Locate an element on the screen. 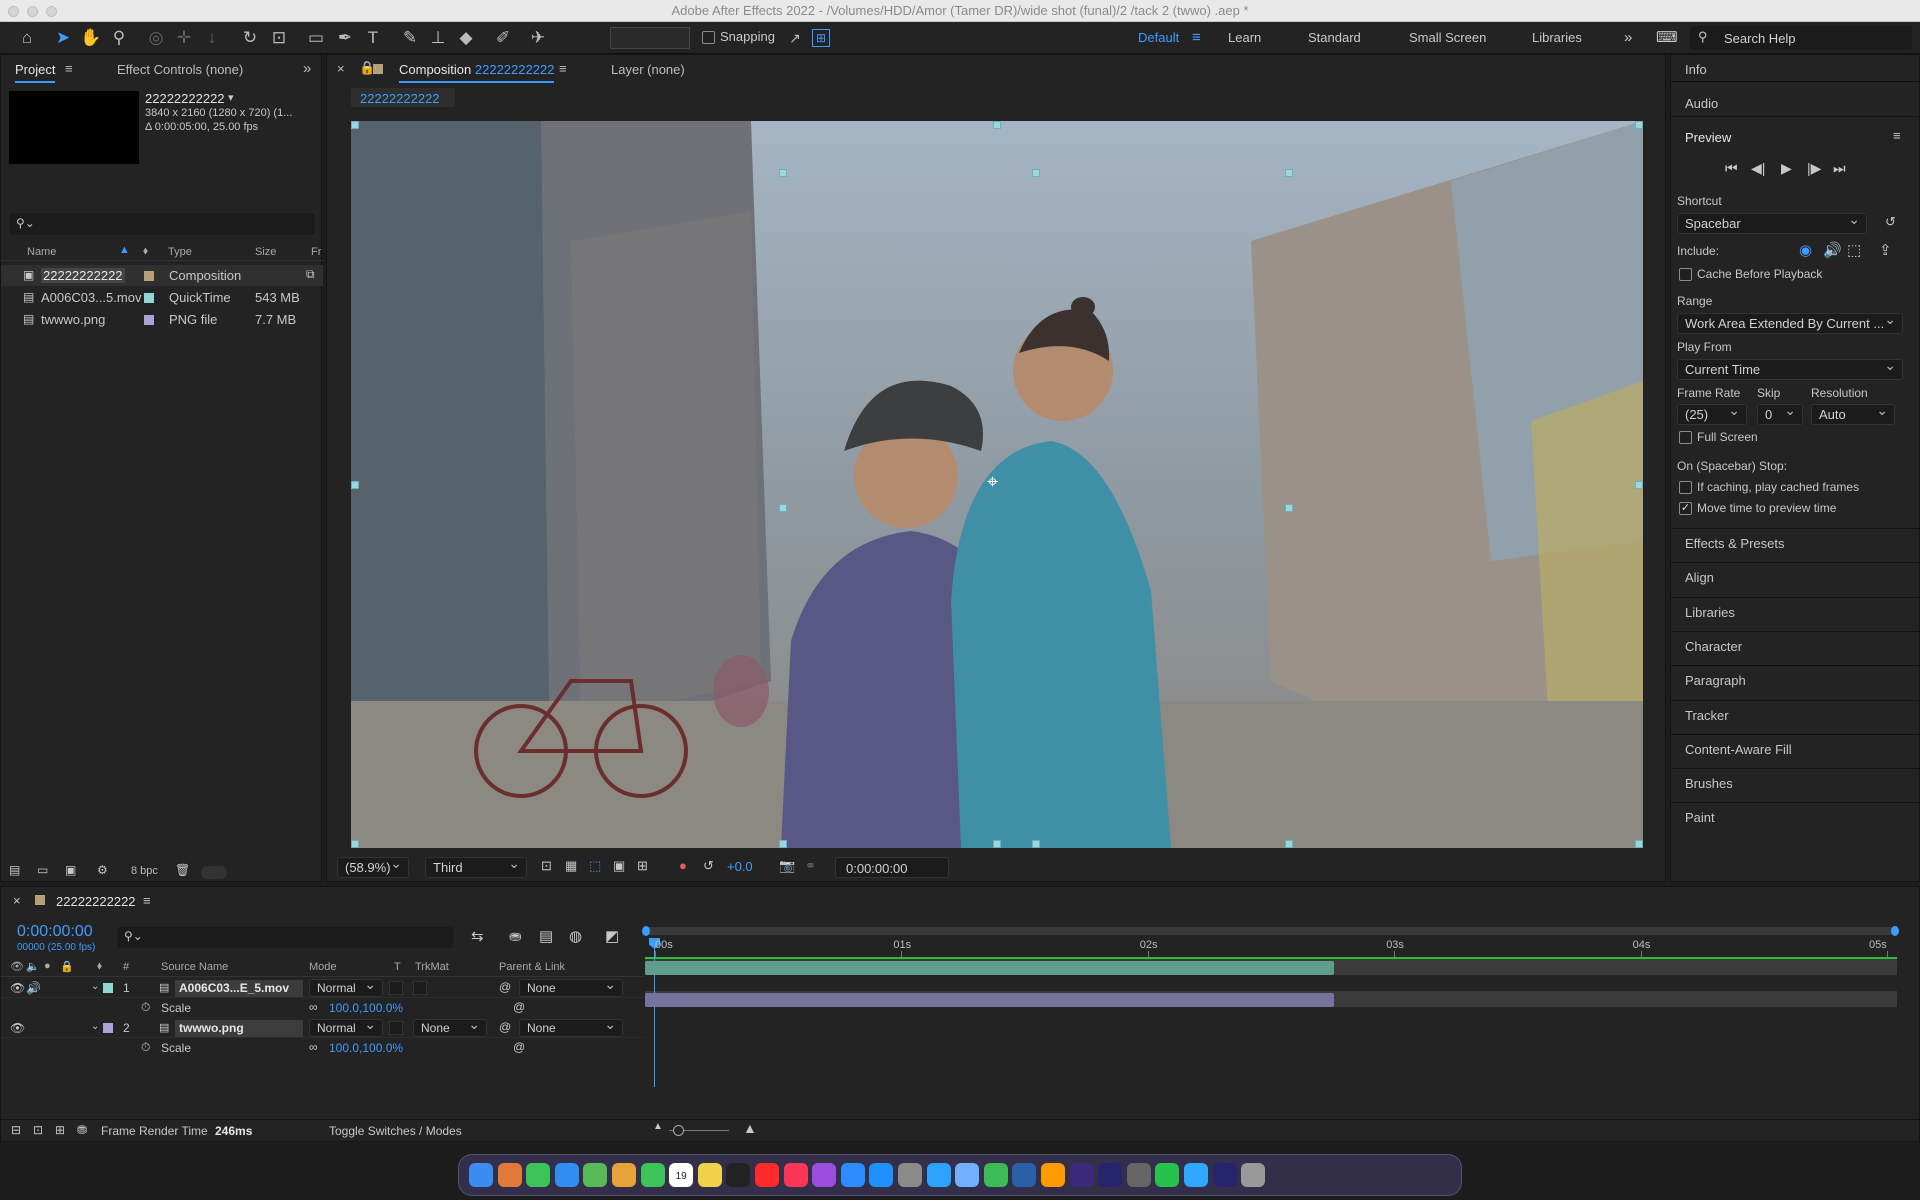  visibility-icon: 👁 is located at coordinates (17, 988).